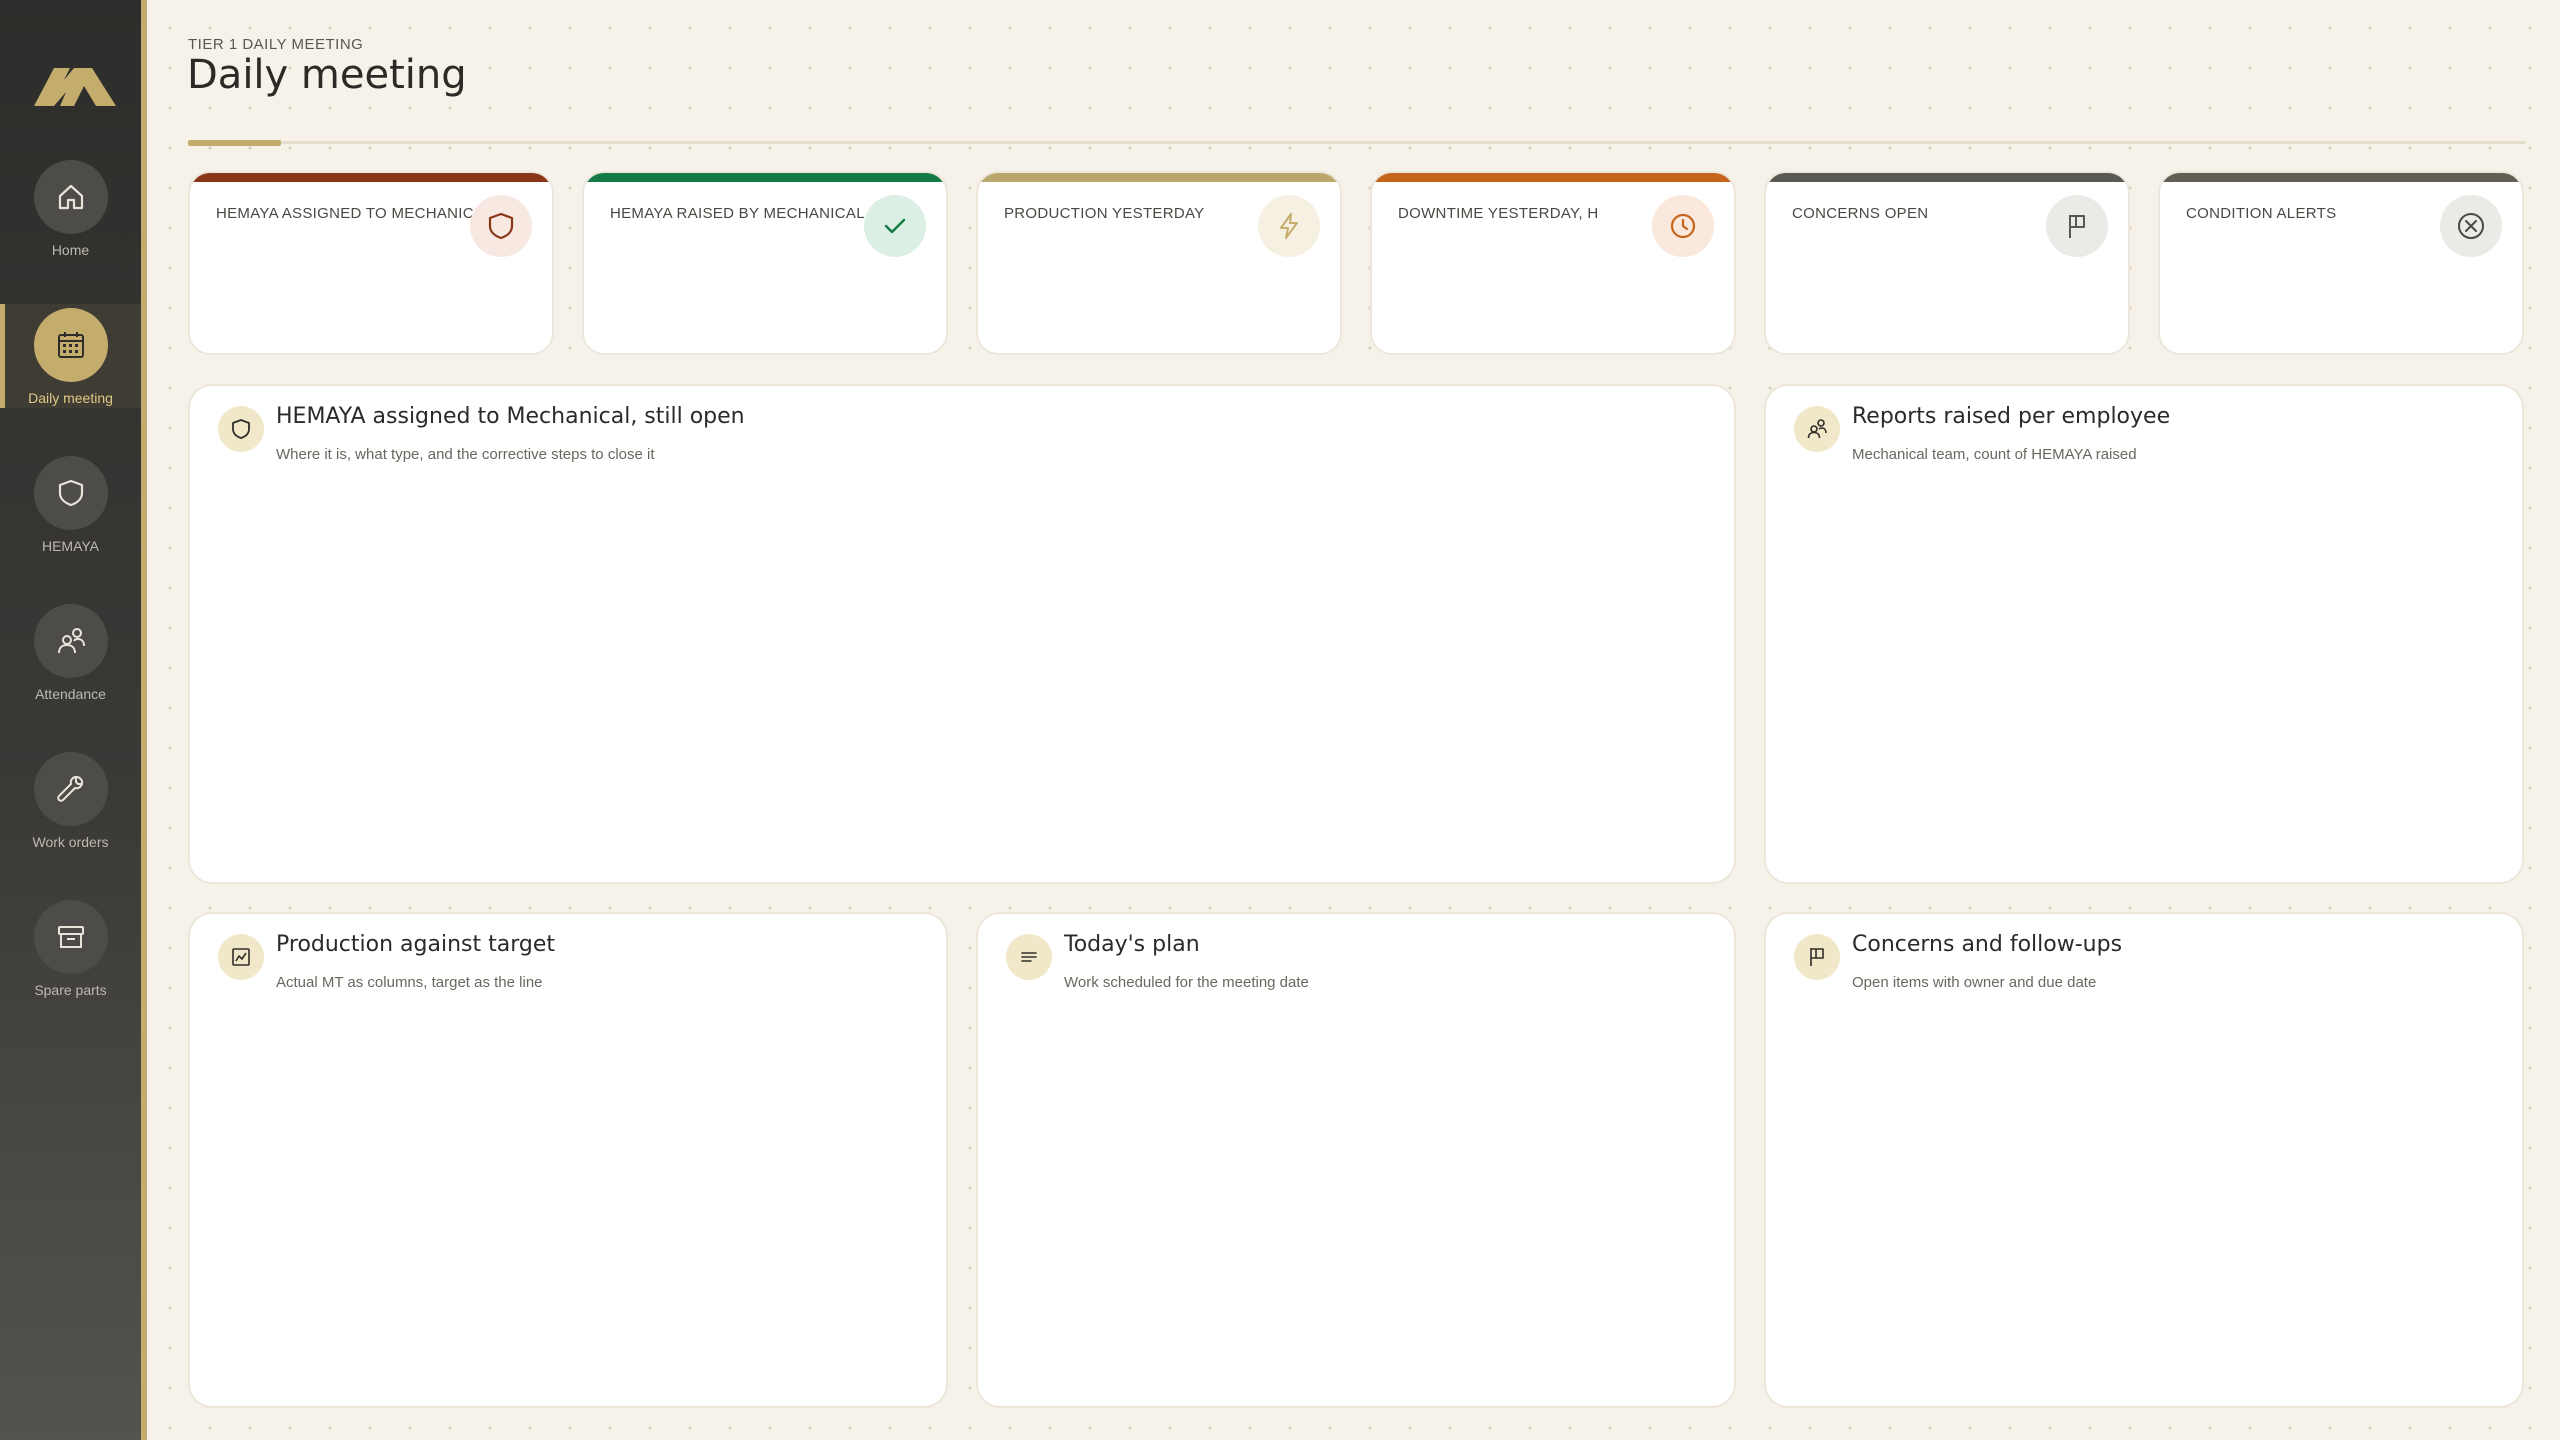 This screenshot has width=2560, height=1440. I want to click on nav-home-label: Home, so click(70, 250).